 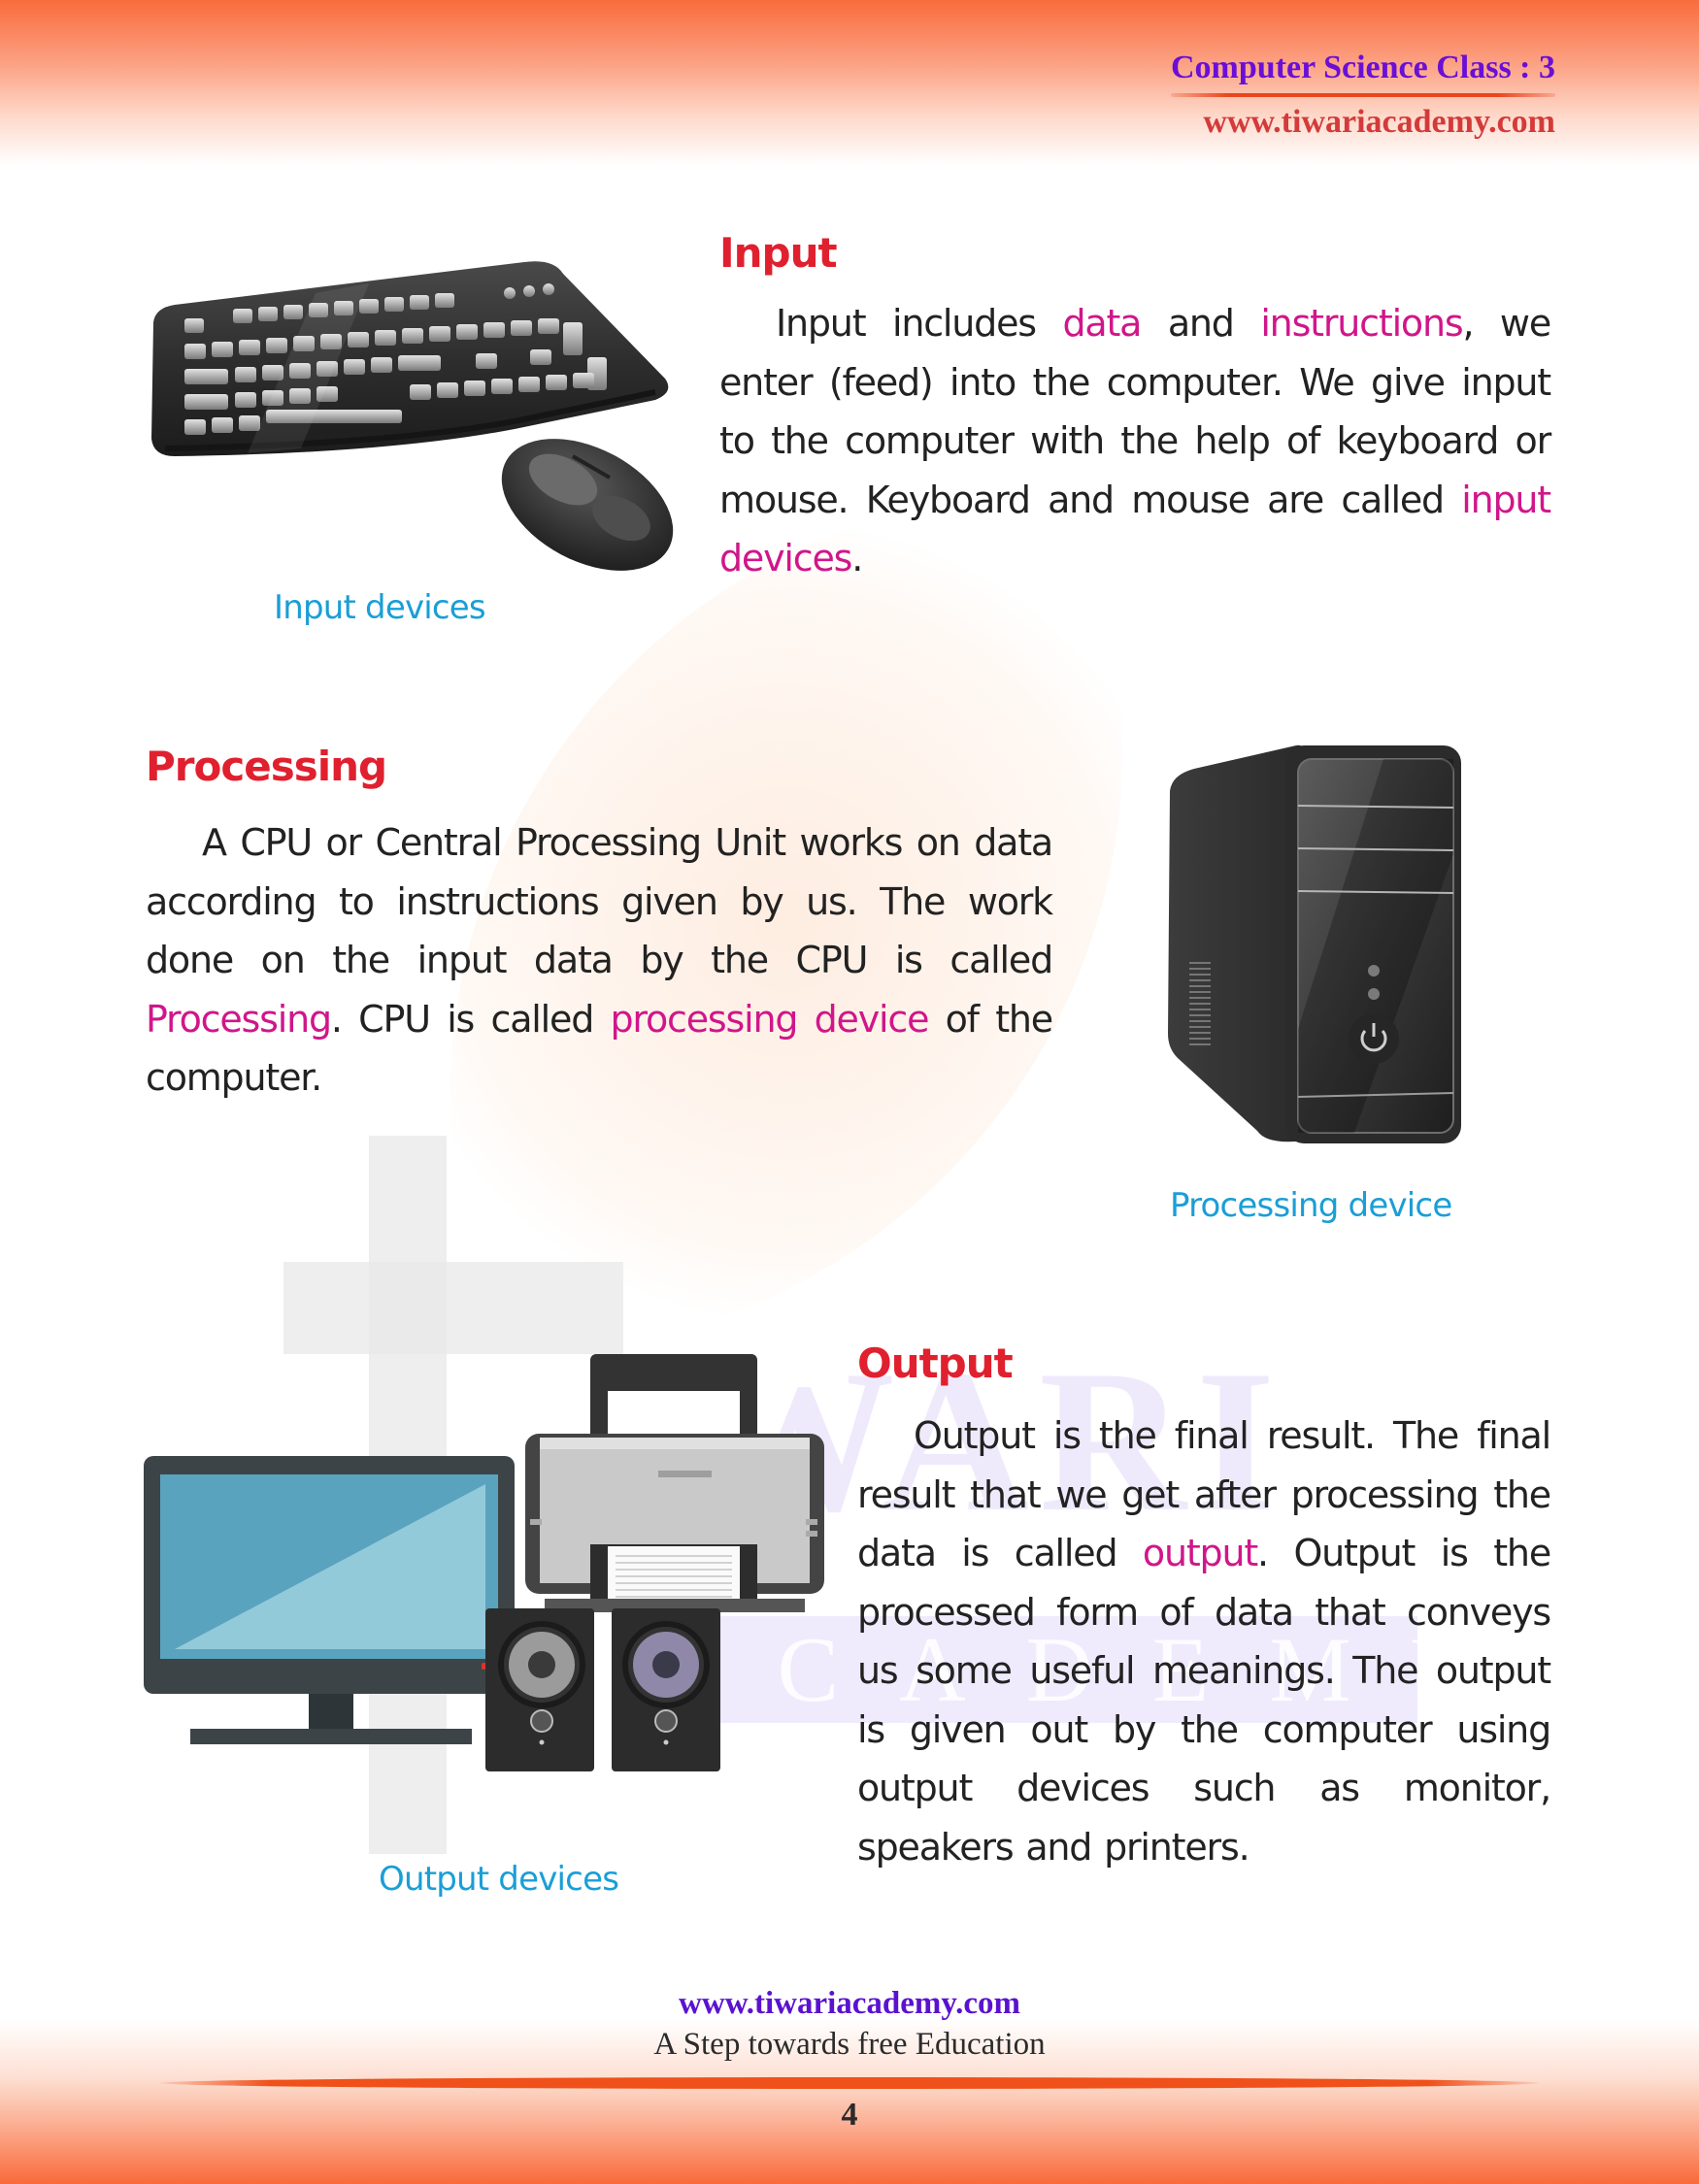 I want to click on footer-url-link: www.tiwariacademy.com, so click(x=849, y=2004).